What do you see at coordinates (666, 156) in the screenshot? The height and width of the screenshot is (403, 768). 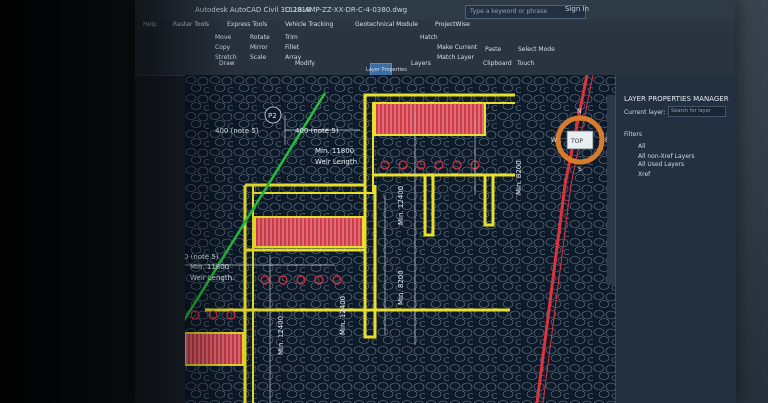 I see `filter-all-non-xref: All non-Xref Layers` at bounding box center [666, 156].